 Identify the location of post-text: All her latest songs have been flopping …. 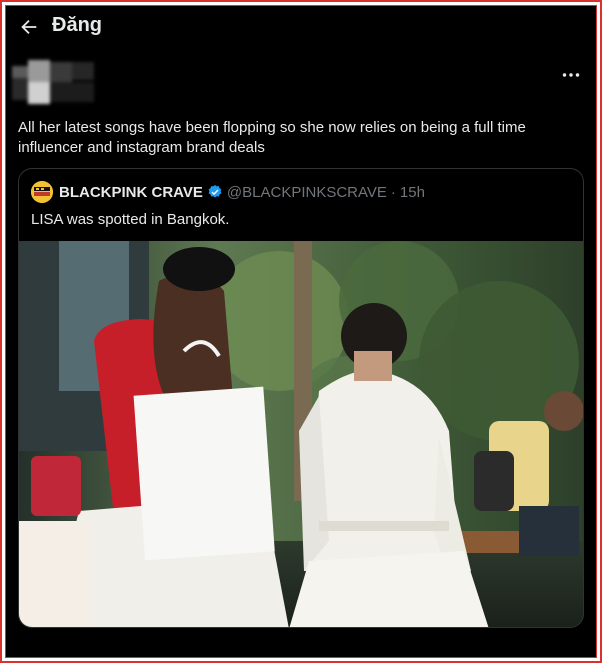
(272, 137).